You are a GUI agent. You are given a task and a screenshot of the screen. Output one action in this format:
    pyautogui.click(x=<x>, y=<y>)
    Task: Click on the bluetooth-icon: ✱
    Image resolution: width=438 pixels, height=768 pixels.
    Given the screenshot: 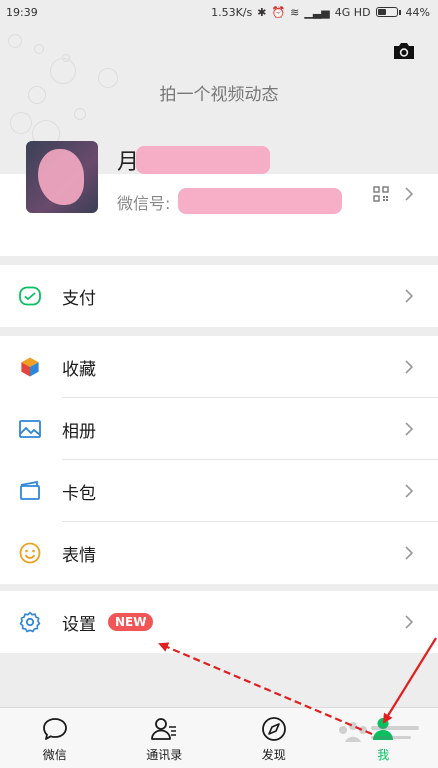 What is the action you would take?
    pyautogui.click(x=262, y=12)
    